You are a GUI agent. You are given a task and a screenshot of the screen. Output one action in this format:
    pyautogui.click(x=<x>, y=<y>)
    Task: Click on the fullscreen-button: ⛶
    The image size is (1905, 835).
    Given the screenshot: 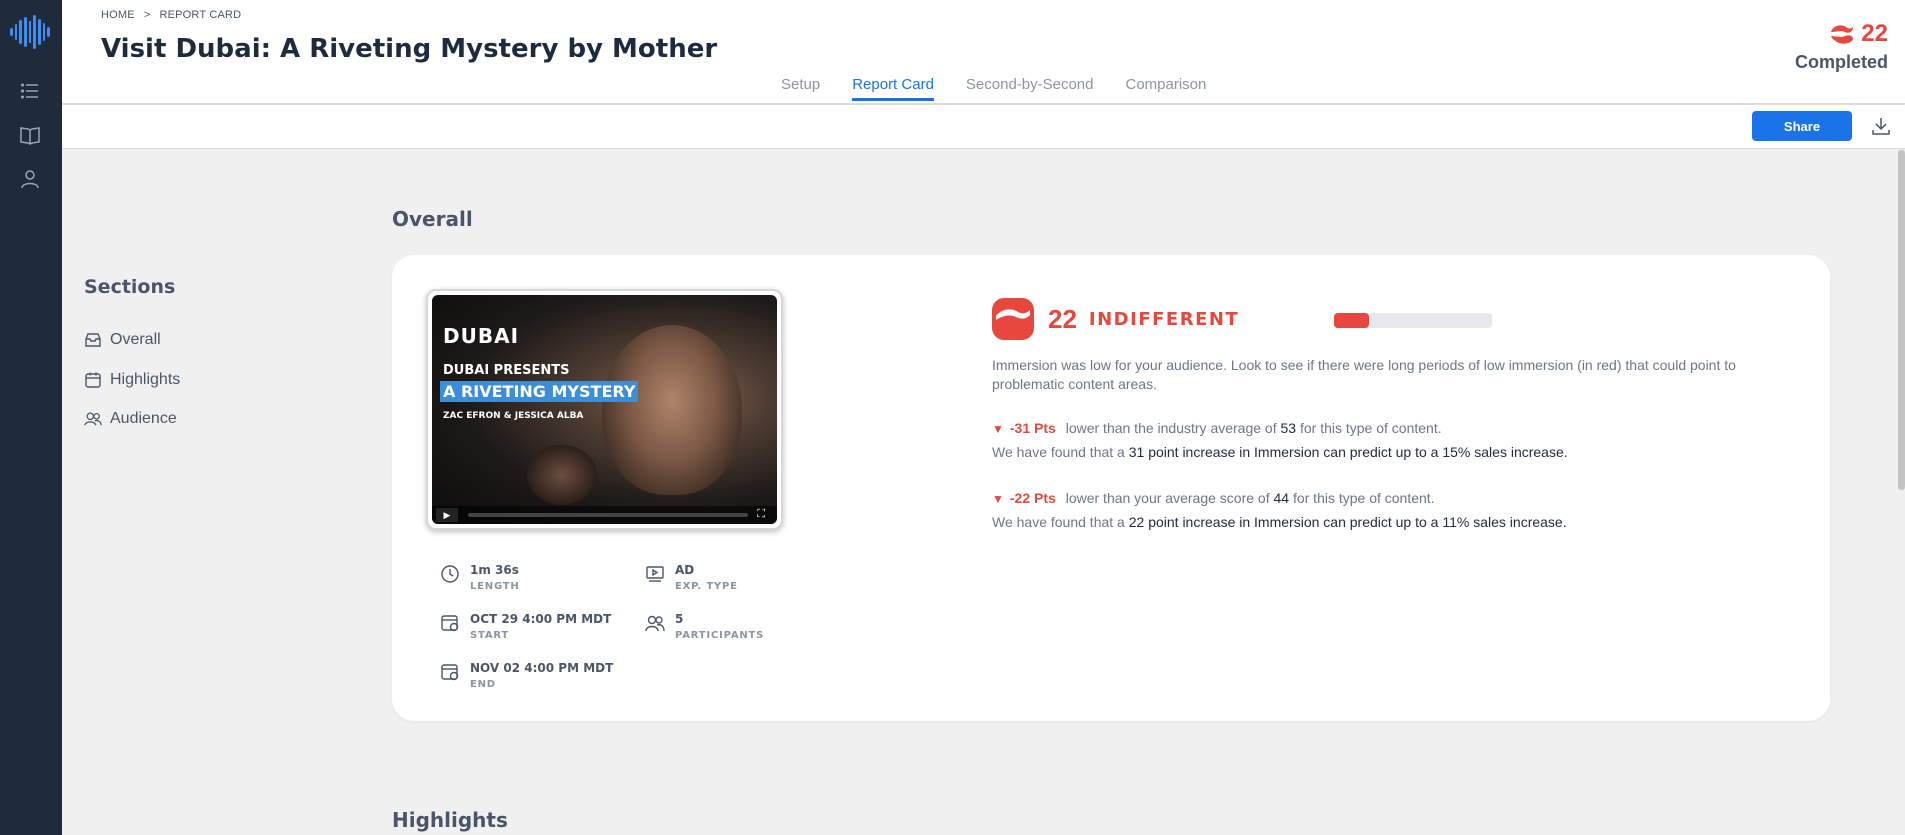 What is the action you would take?
    pyautogui.click(x=761, y=514)
    